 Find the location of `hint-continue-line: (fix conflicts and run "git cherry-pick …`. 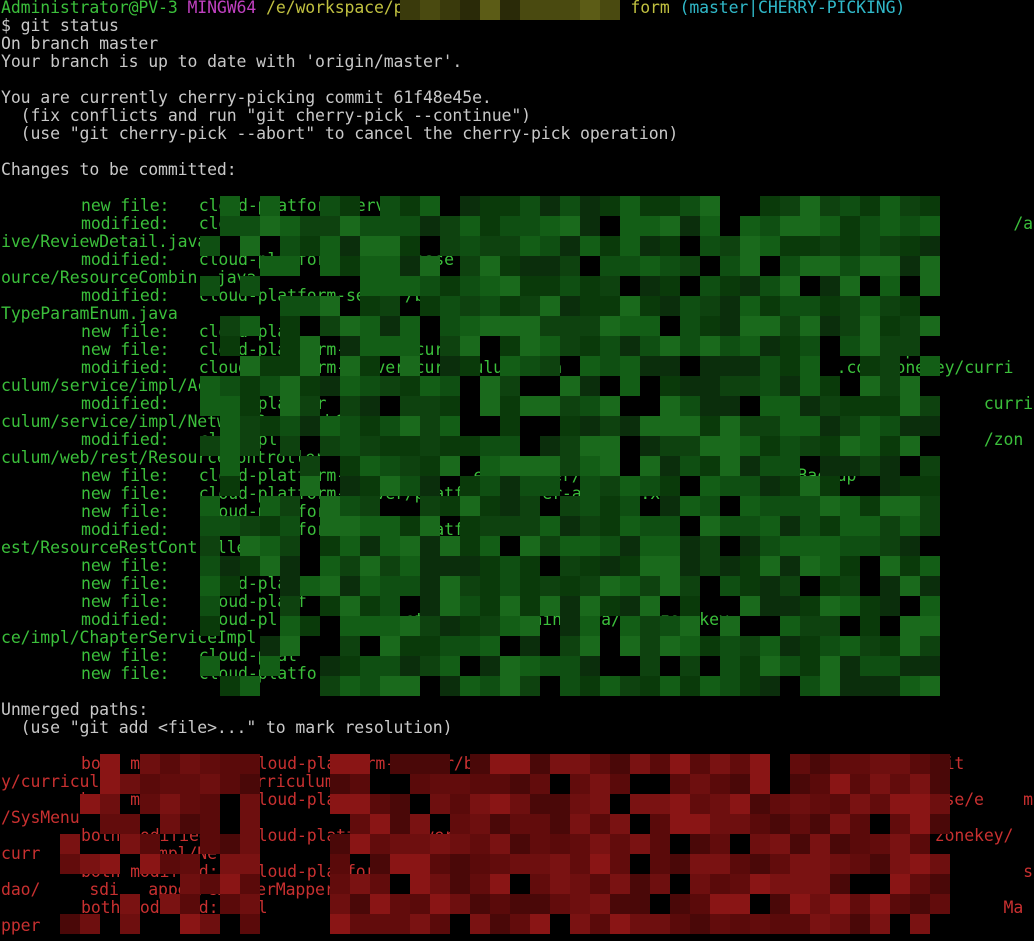

hint-continue-line: (fix conflicts and run "git cherry-pick … is located at coordinates (266, 115).